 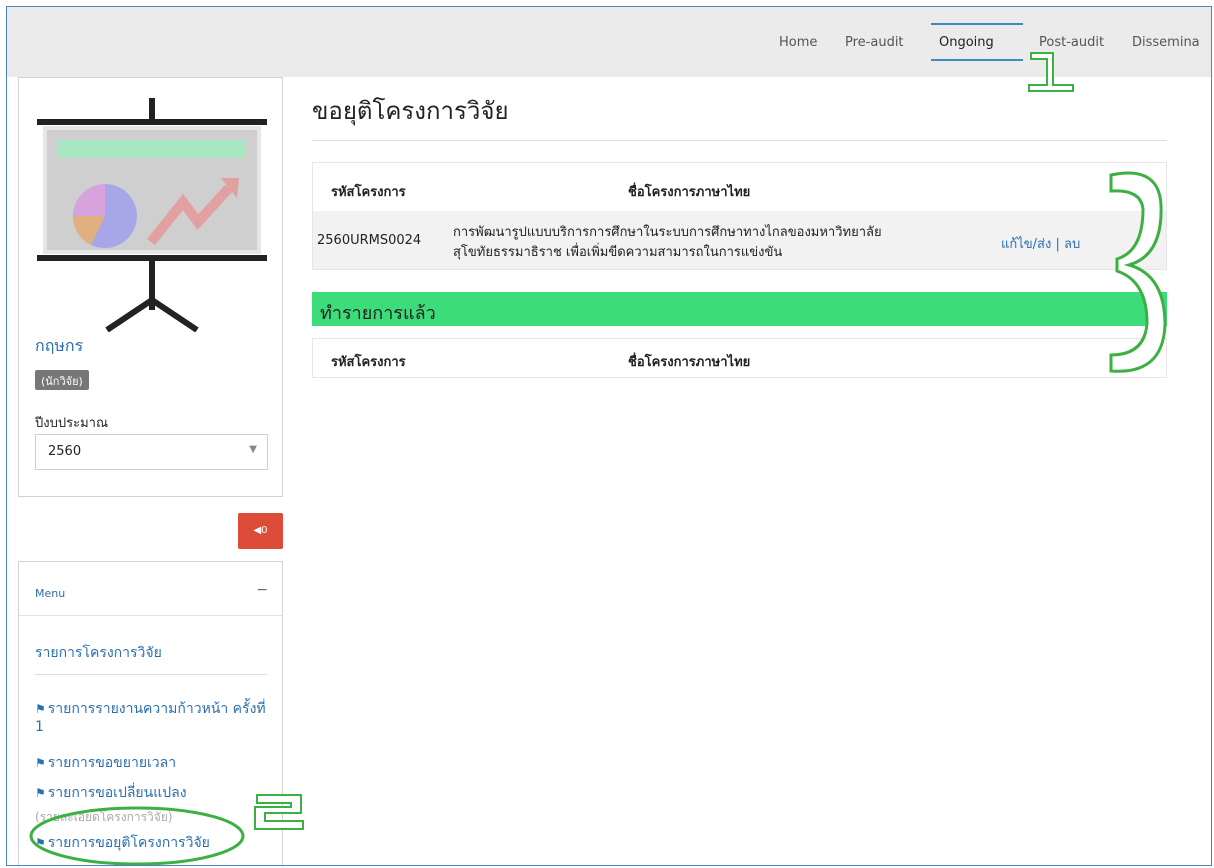 What do you see at coordinates (62, 380) in the screenshot?
I see `role-badge: (นักวิจัย)` at bounding box center [62, 380].